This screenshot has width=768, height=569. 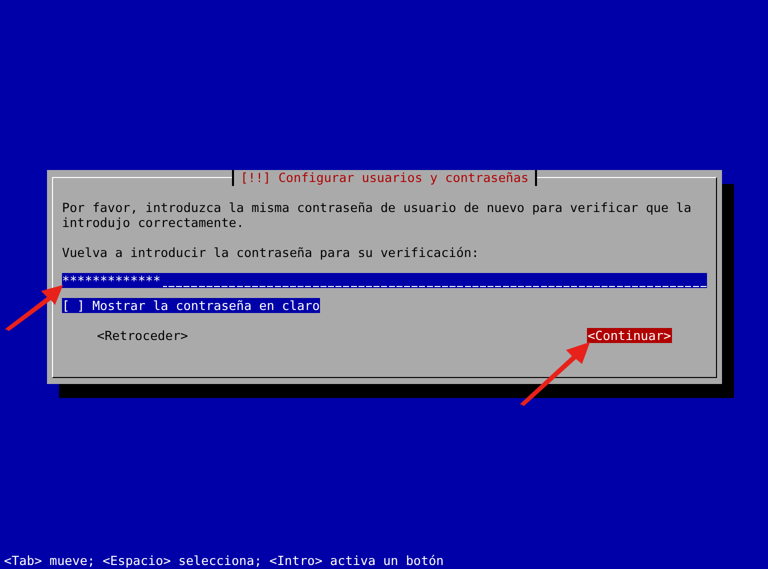 I want to click on dialog-button: <Continuar>, so click(x=629, y=335).